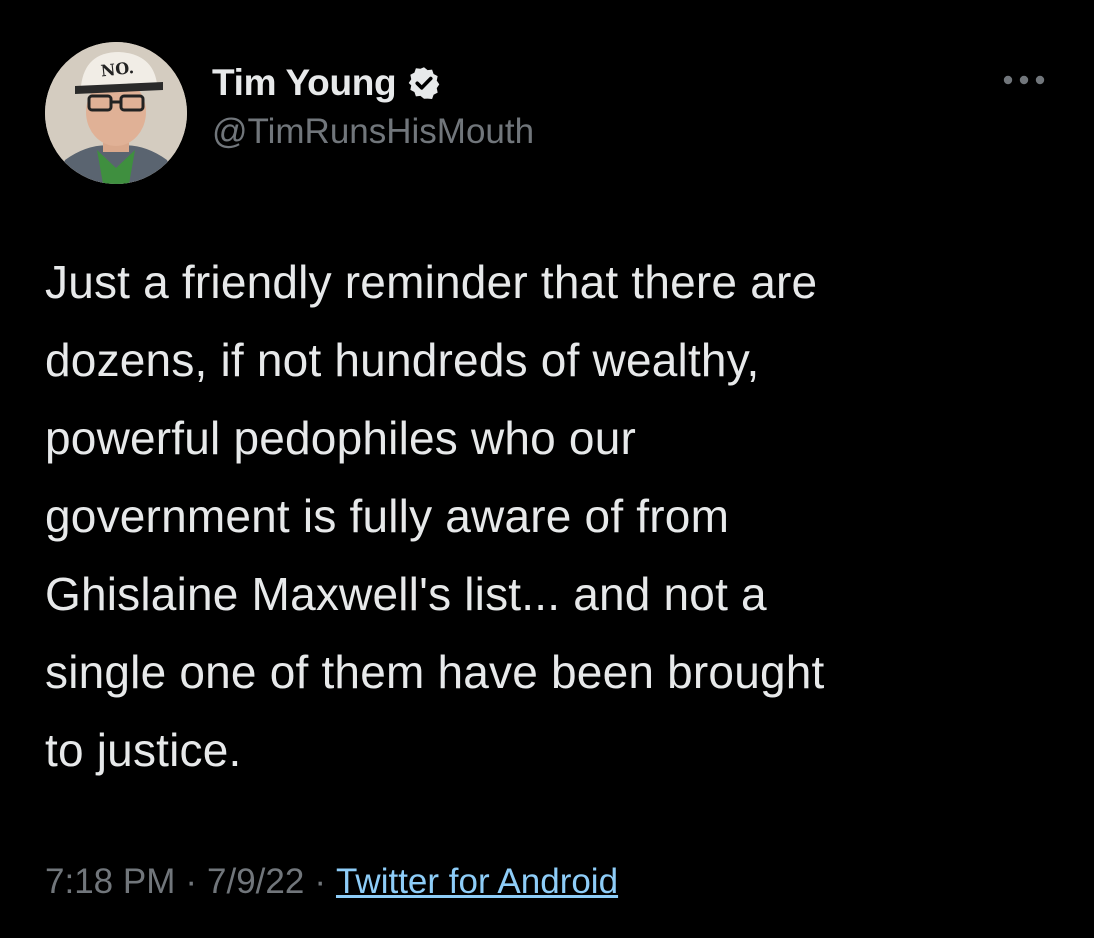  I want to click on tweet-date: 7/9/22, so click(255, 882).